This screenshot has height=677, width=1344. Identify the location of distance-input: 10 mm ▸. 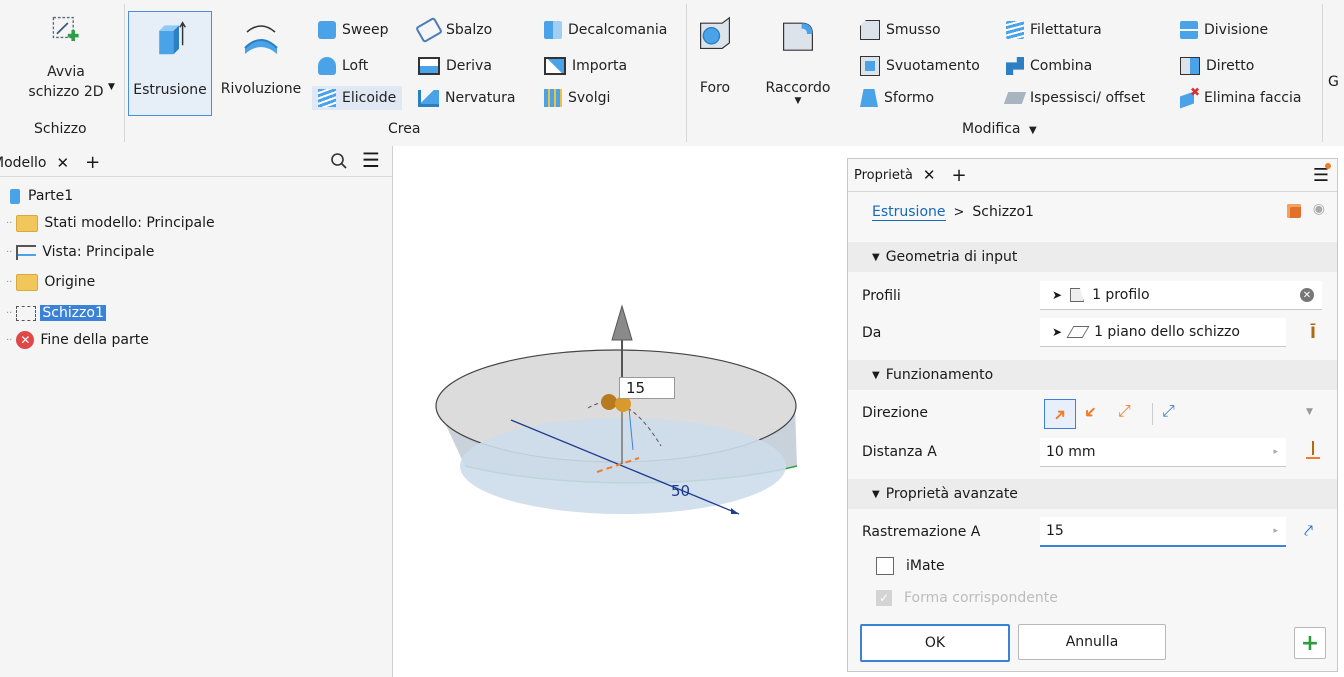
(1163, 452).